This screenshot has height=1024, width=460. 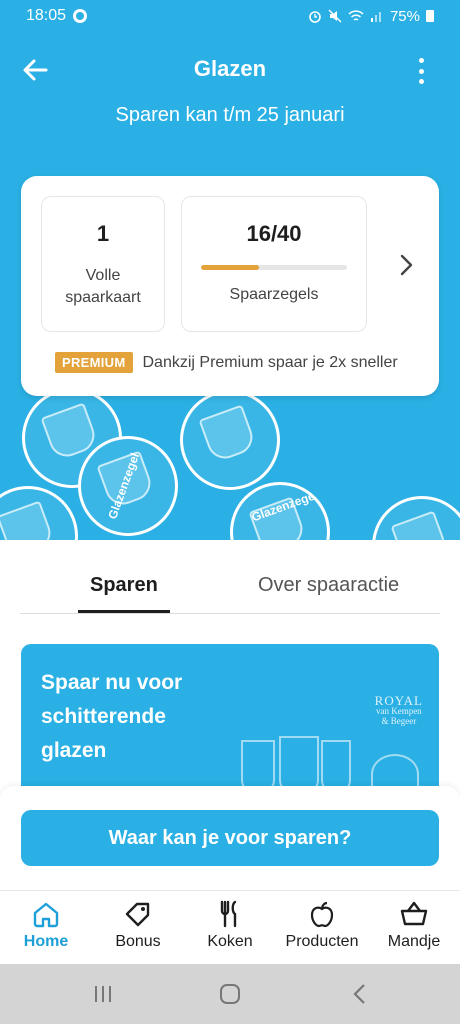 I want to click on nav-home-label: Home, so click(x=46, y=941).